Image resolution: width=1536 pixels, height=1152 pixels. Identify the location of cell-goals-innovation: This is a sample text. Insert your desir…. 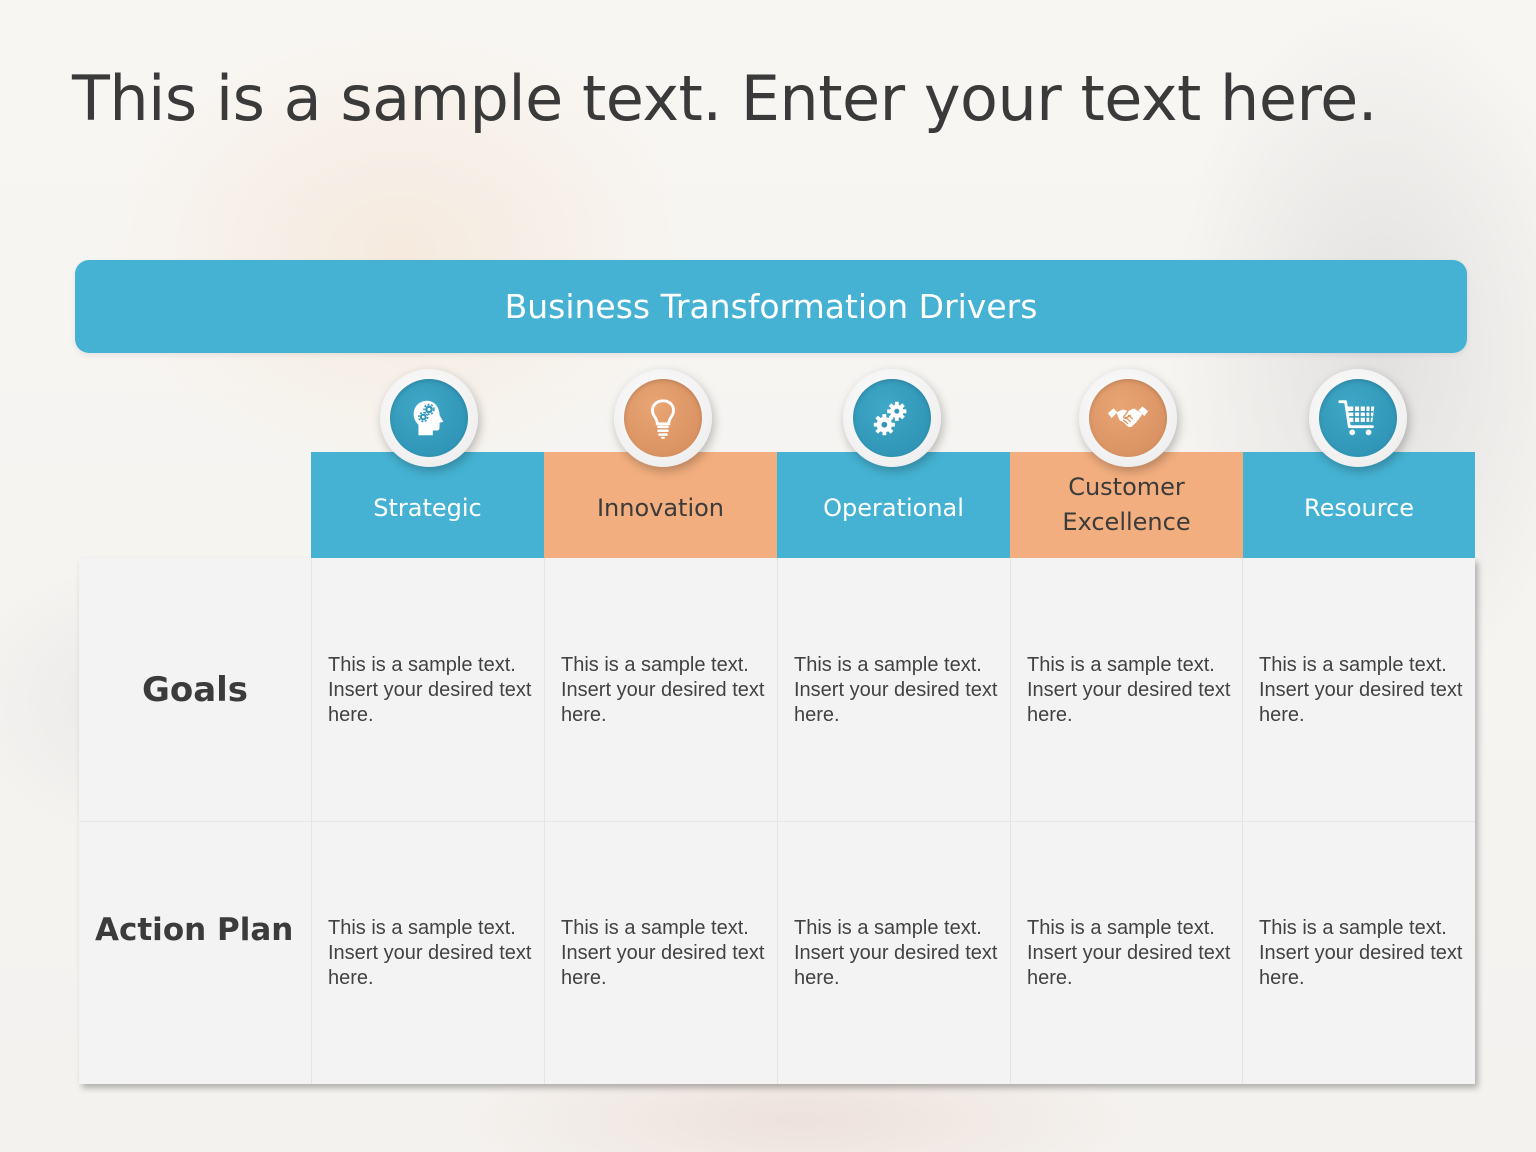
(660, 689).